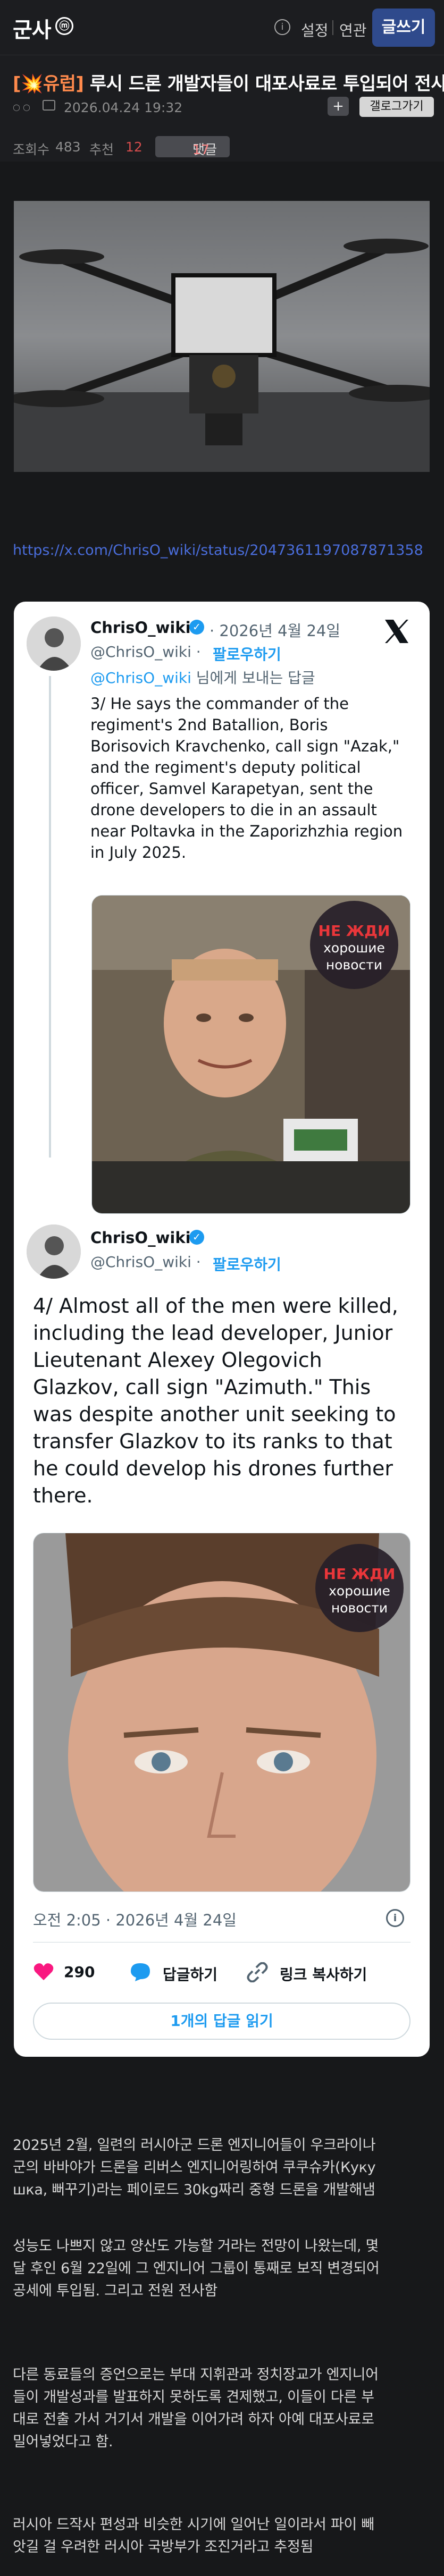 This screenshot has height=2576, width=444. What do you see at coordinates (194, 2145) in the screenshot?
I see `paragraph-line: 2025년 2월, 일련의 러시아군 드론 엔지니어들이 우크라이나` at bounding box center [194, 2145].